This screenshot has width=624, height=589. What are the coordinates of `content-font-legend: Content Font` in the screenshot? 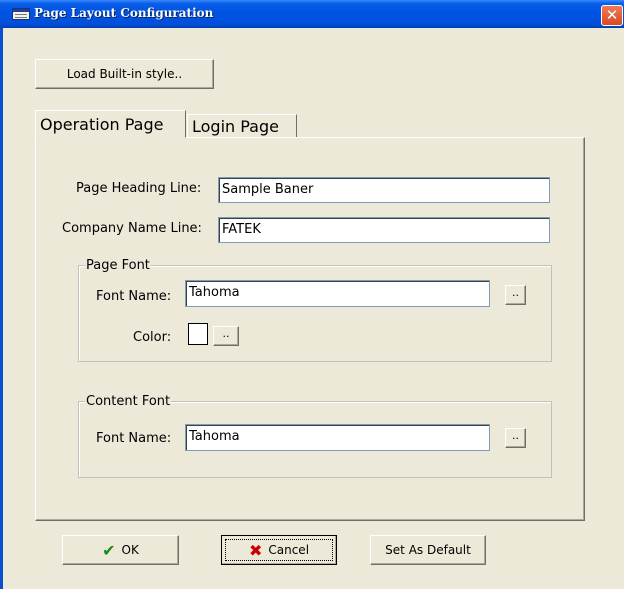 It's located at (128, 401).